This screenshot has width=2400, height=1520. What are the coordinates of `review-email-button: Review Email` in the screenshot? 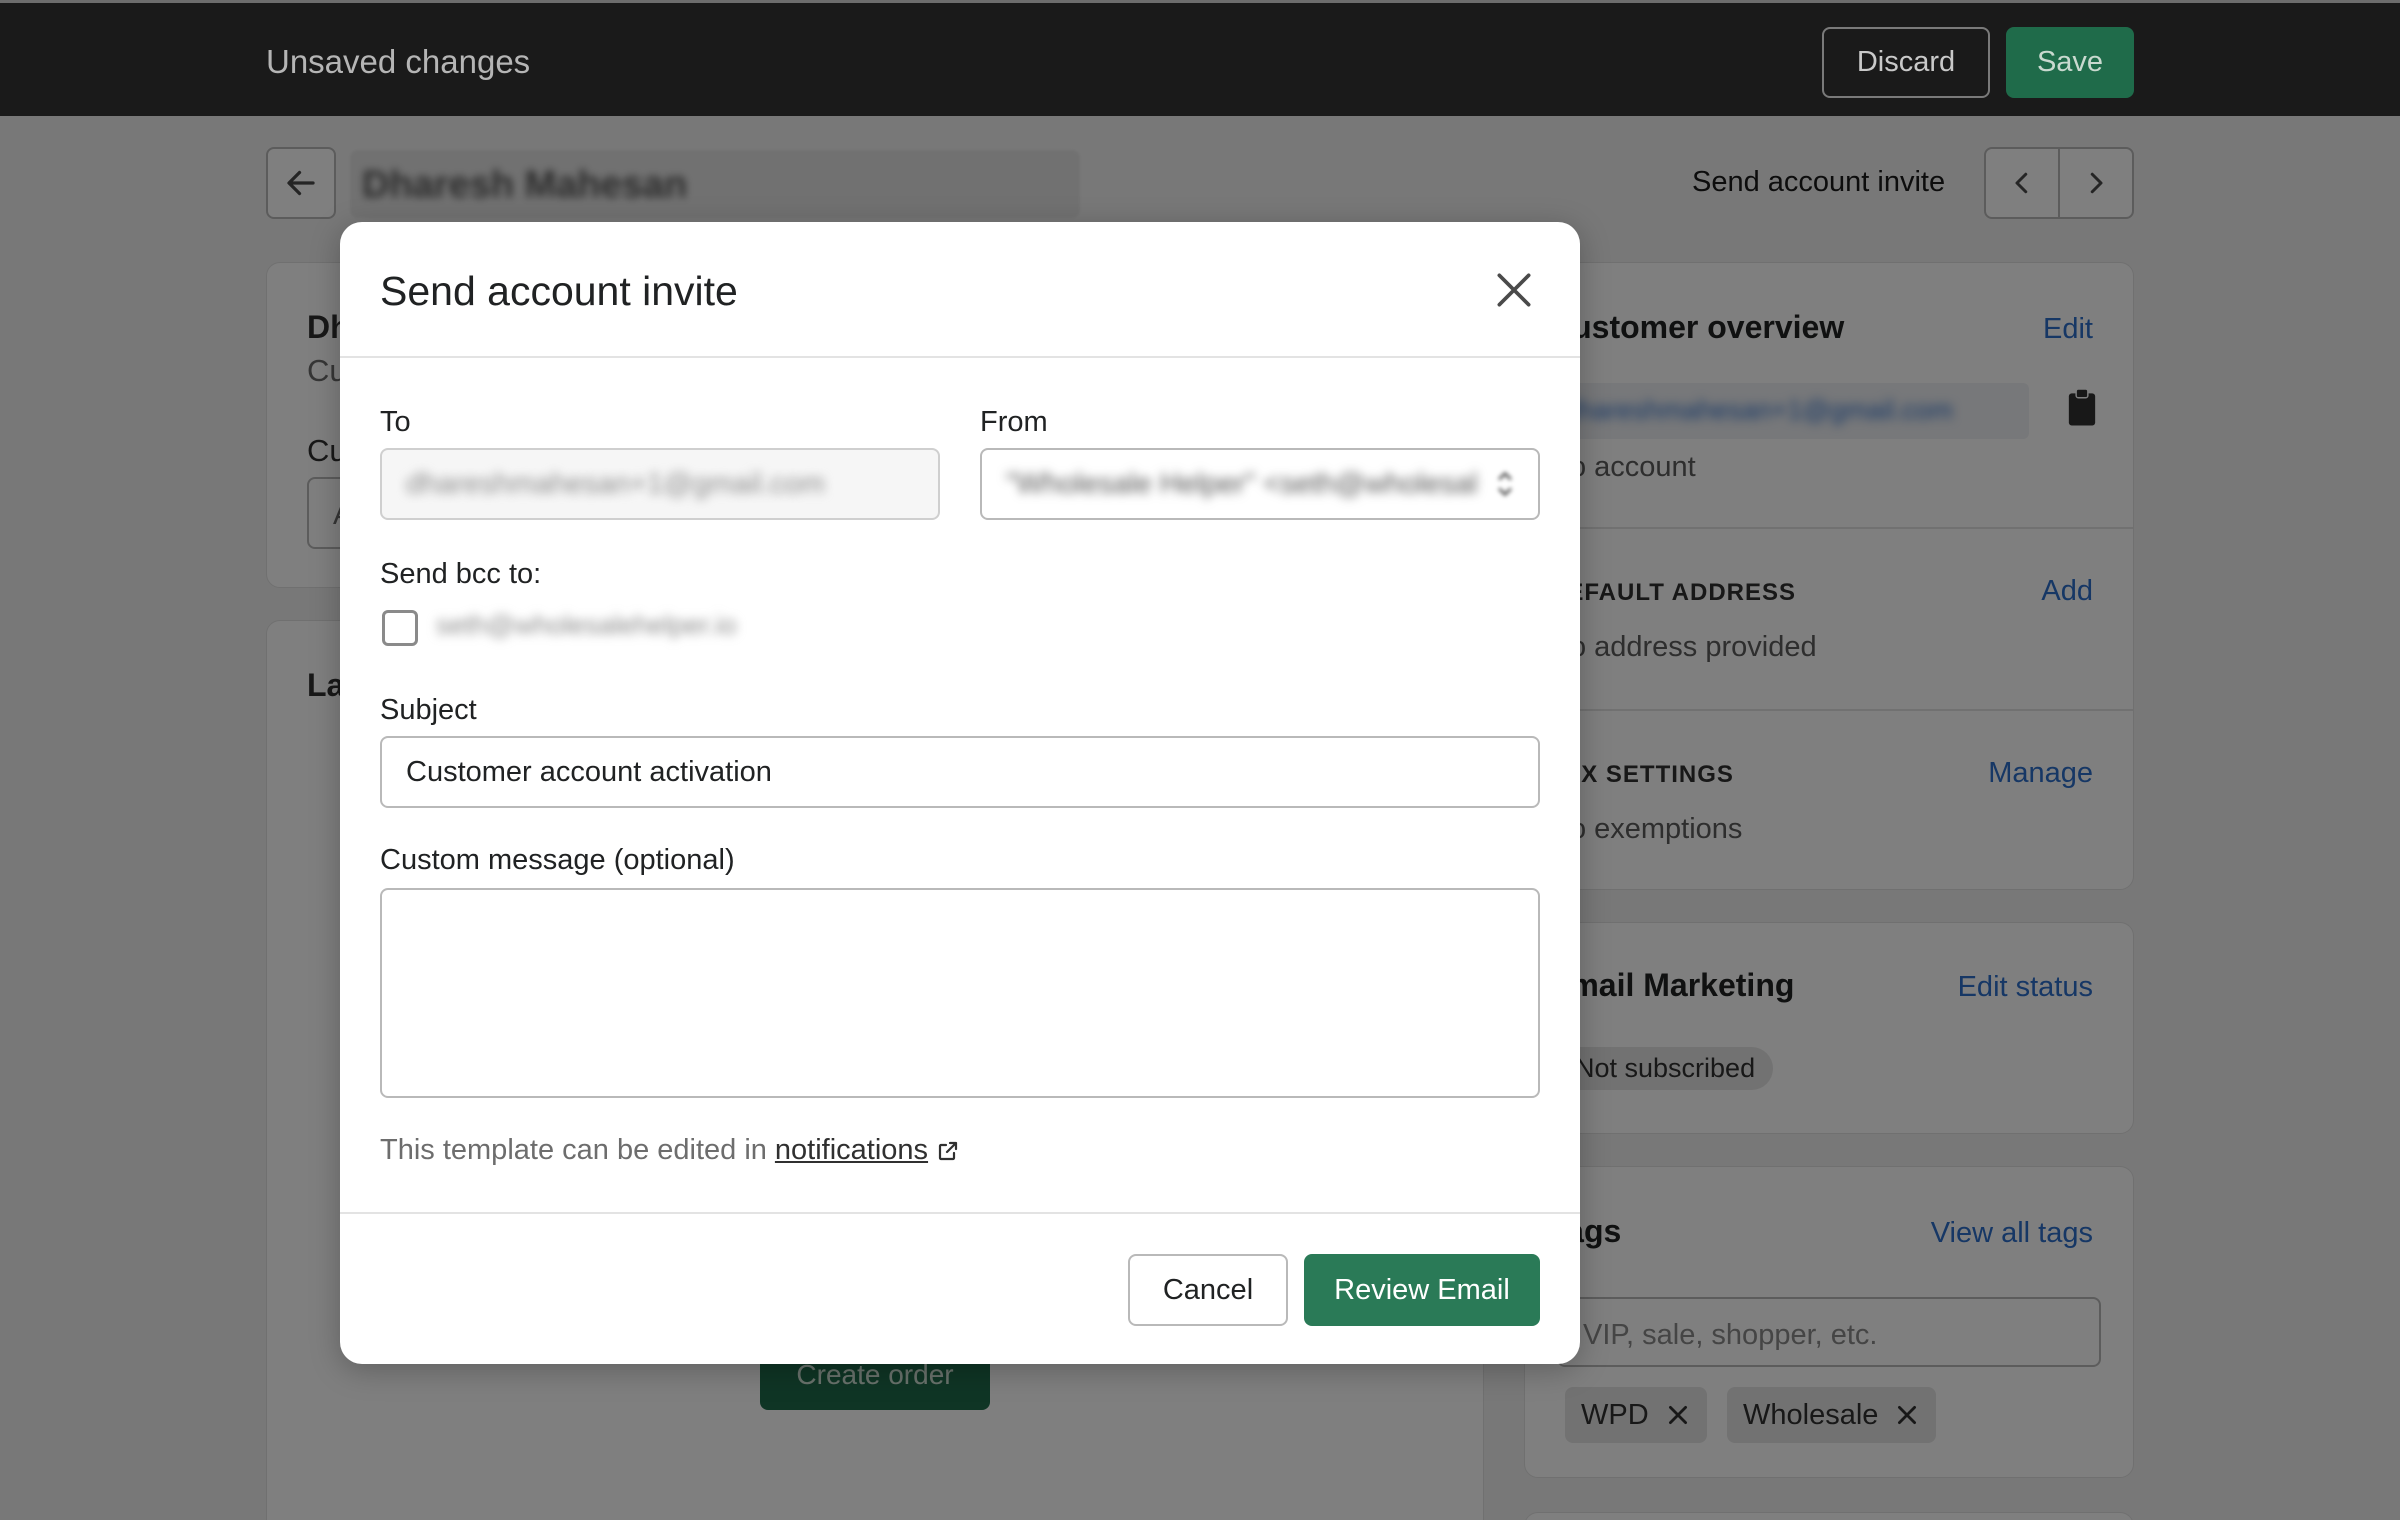 It's located at (1422, 1290).